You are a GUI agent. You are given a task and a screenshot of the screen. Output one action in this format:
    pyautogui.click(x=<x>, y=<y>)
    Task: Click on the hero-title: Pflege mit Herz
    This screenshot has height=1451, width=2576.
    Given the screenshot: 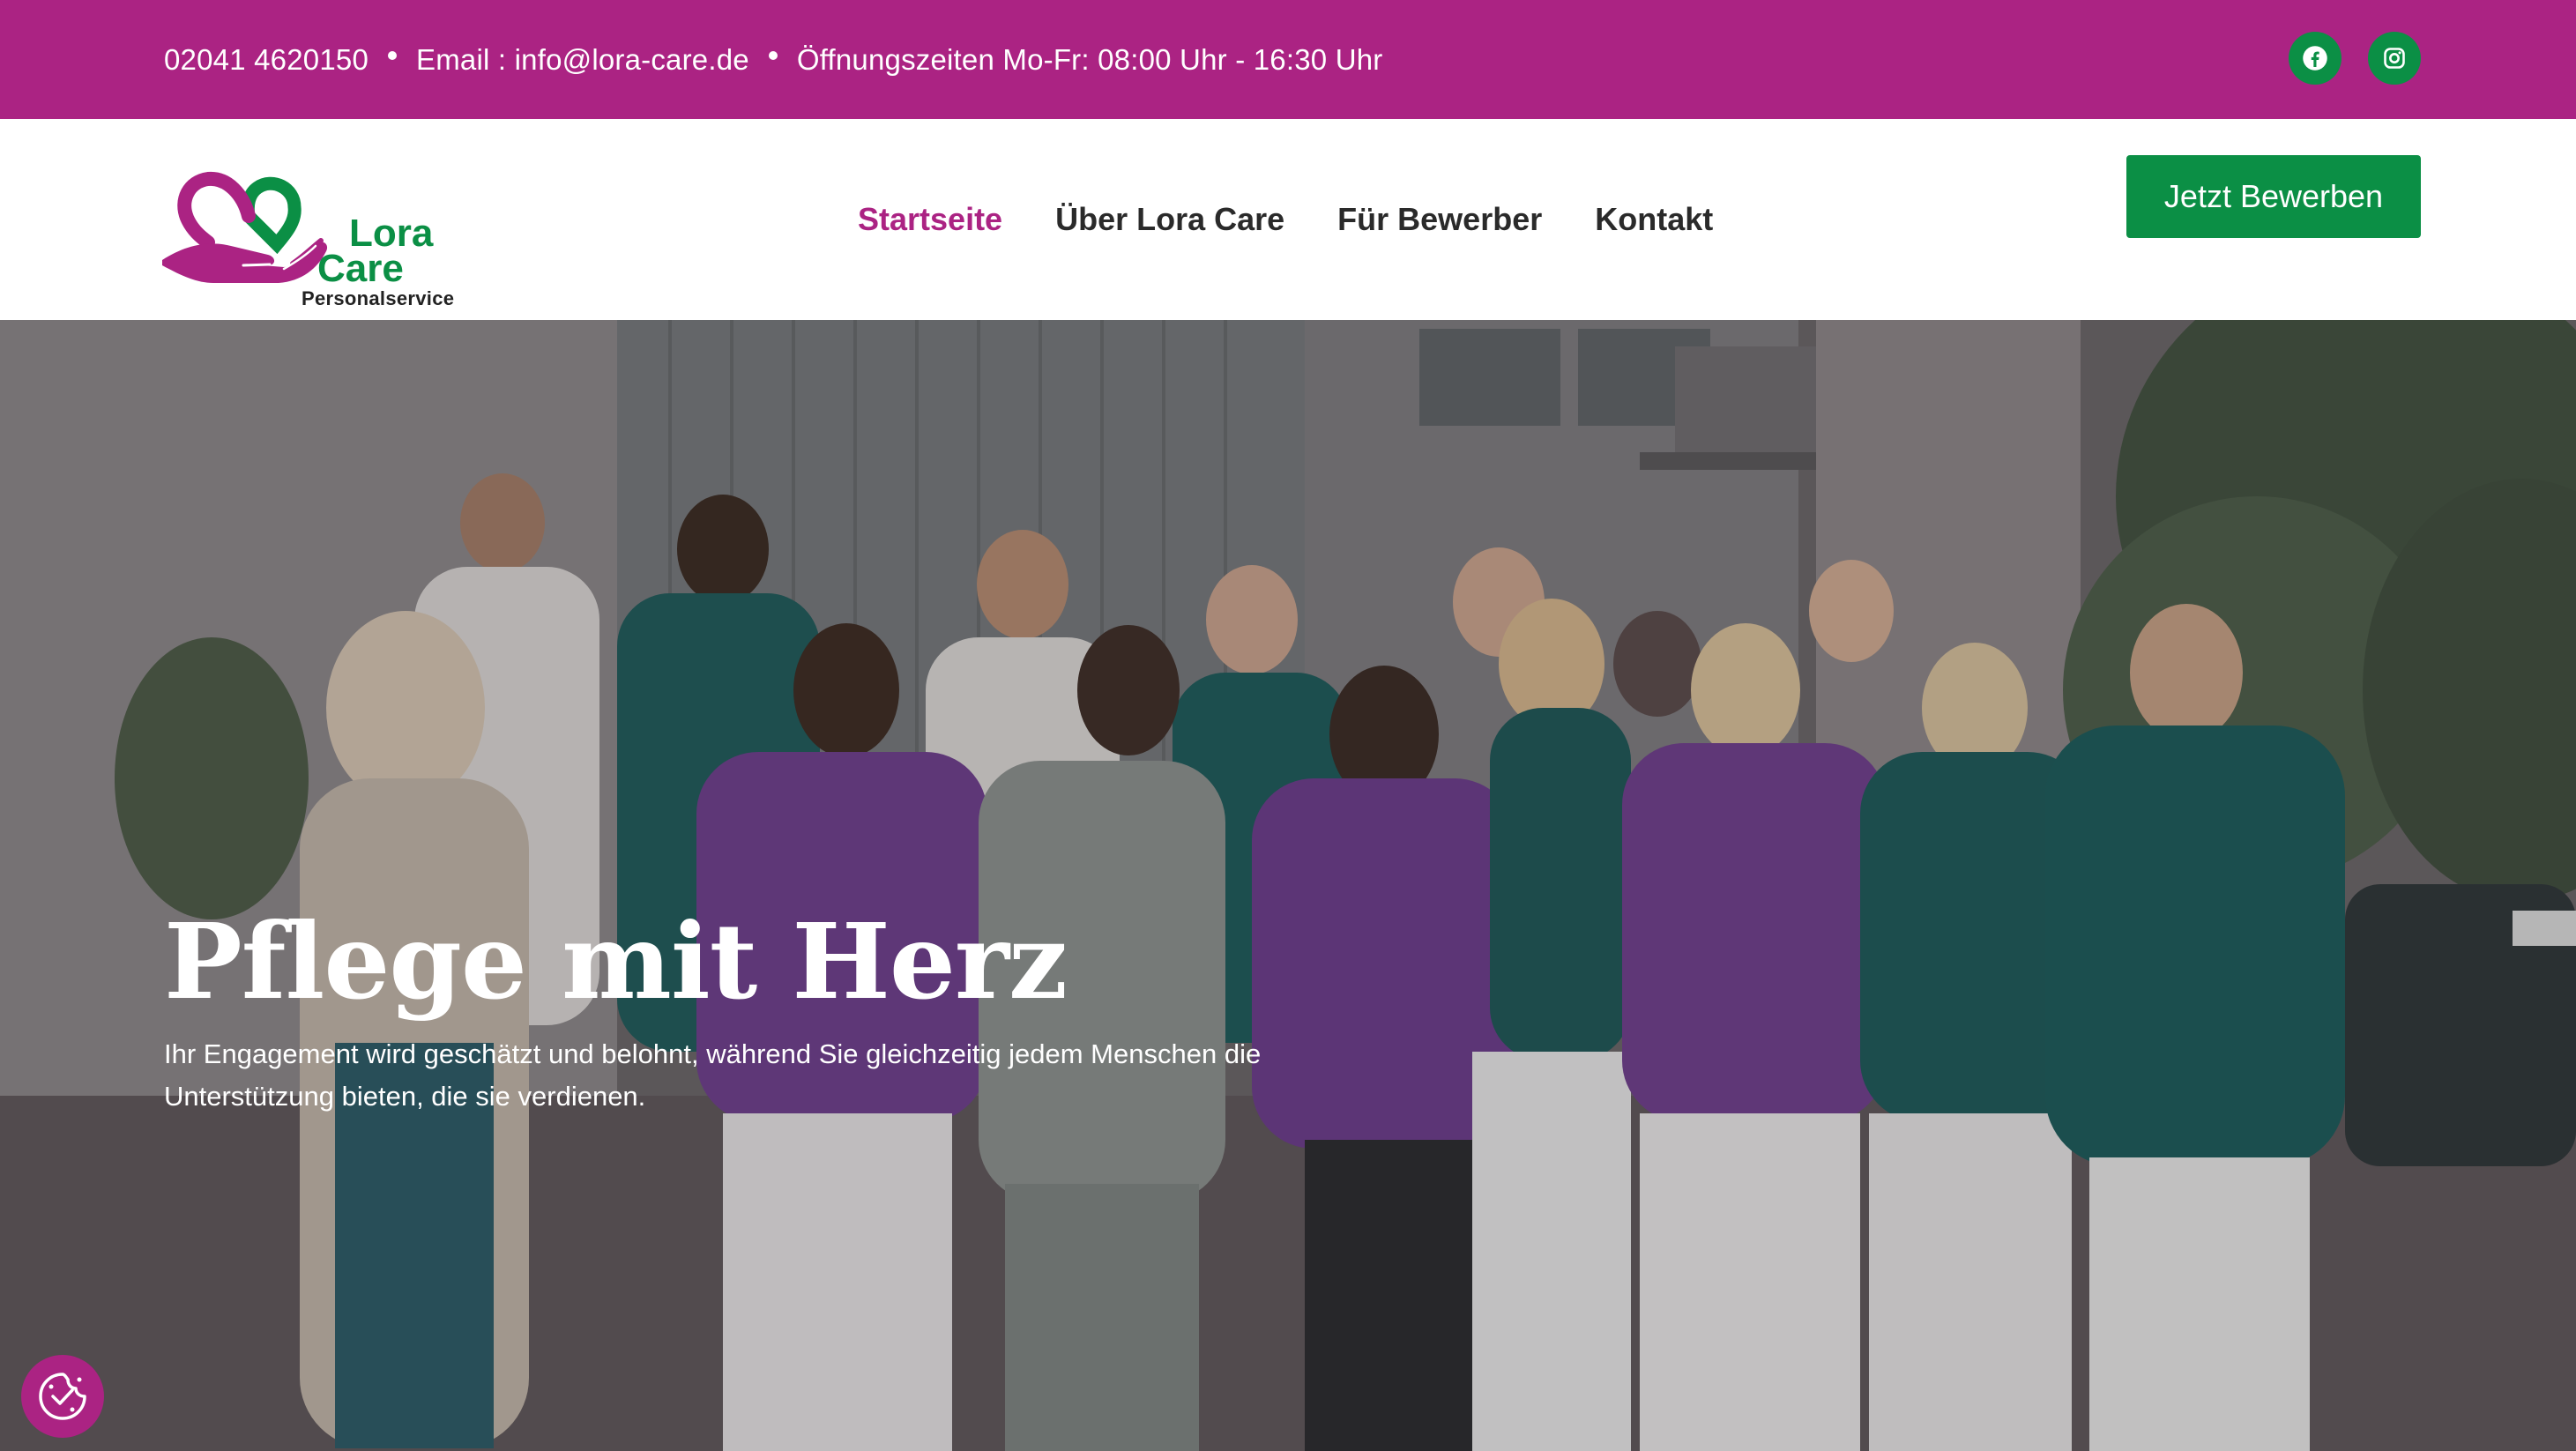 What is the action you would take?
    pyautogui.click(x=616, y=961)
    